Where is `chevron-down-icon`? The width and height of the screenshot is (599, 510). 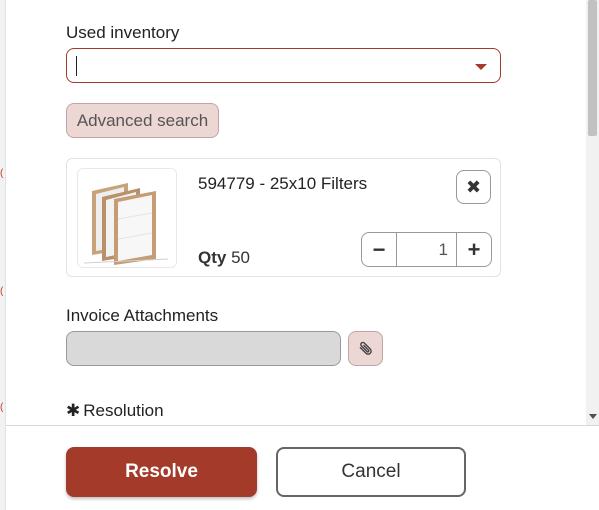
chevron-down-icon is located at coordinates (481, 67).